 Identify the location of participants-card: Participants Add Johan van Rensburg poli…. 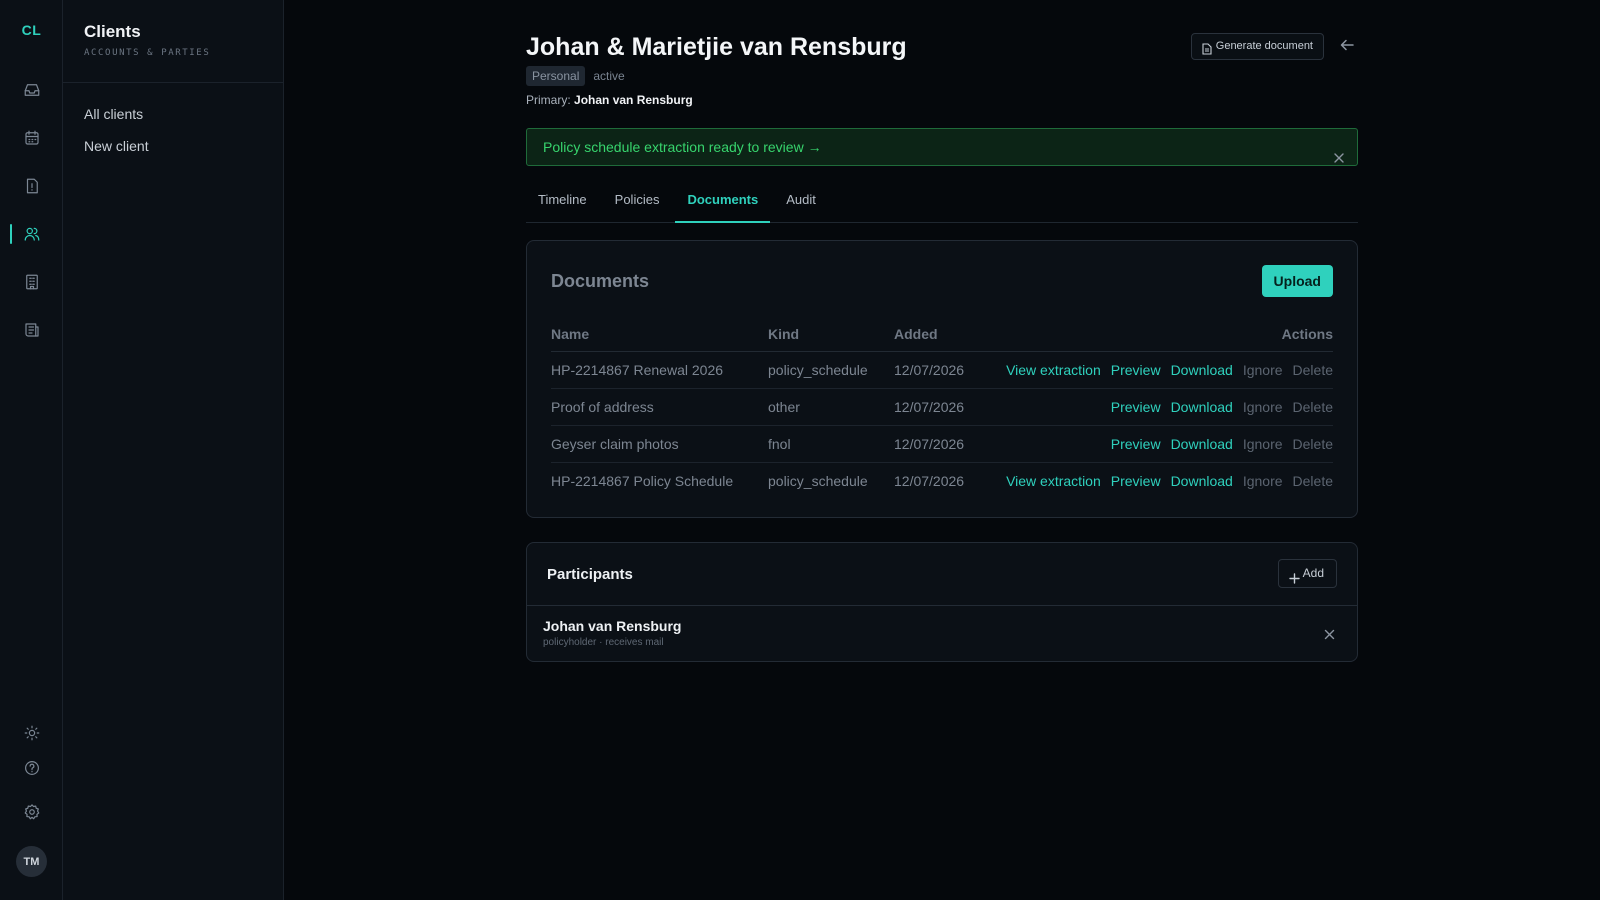
(942, 602).